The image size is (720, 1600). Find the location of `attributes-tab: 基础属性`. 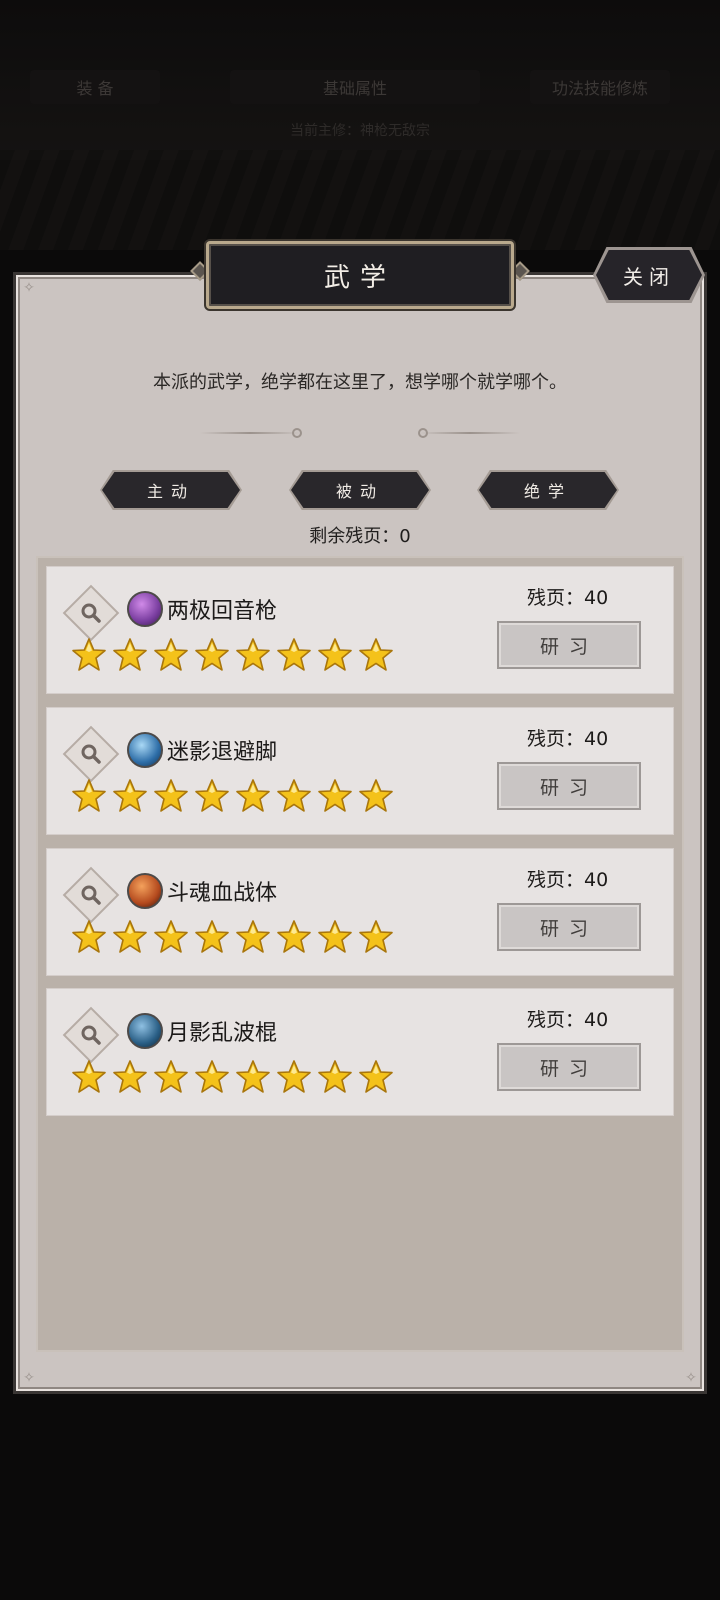

attributes-tab: 基础属性 is located at coordinates (355, 87).